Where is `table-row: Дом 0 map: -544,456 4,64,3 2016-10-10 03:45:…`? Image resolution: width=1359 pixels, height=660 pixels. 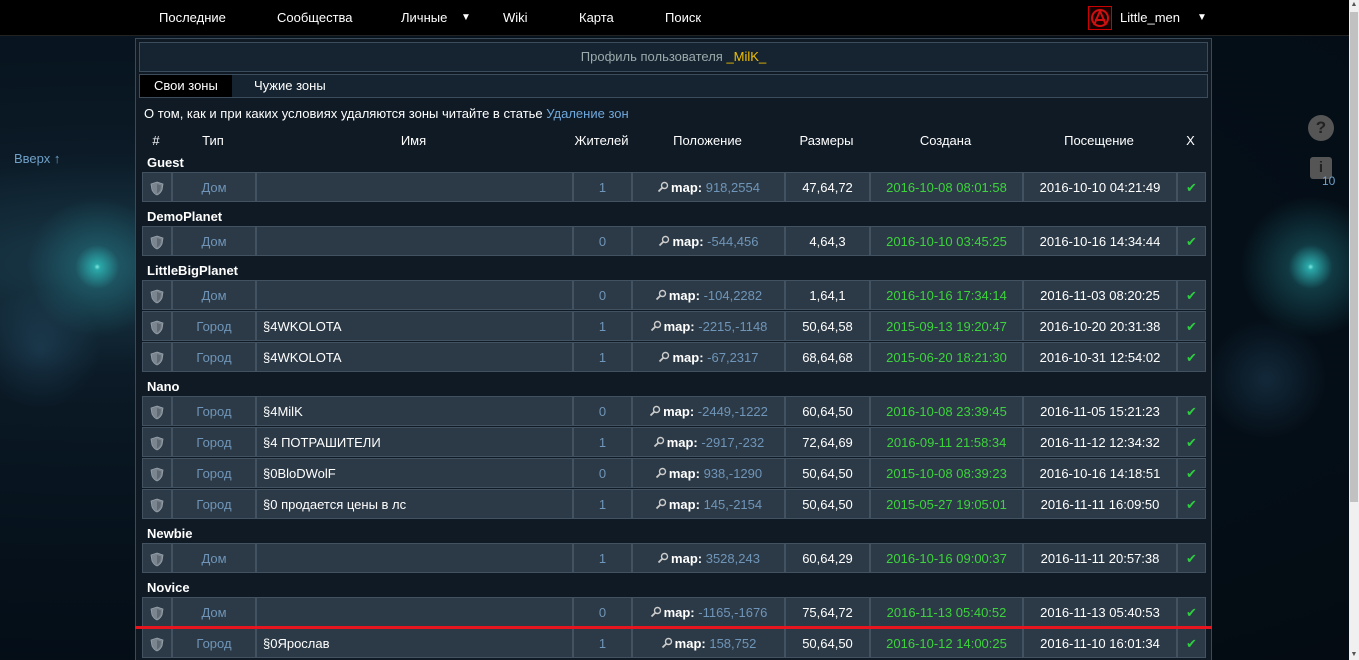 table-row: Дом 0 map: -544,456 4,64,3 2016-10-10 03:45:… is located at coordinates (674, 241).